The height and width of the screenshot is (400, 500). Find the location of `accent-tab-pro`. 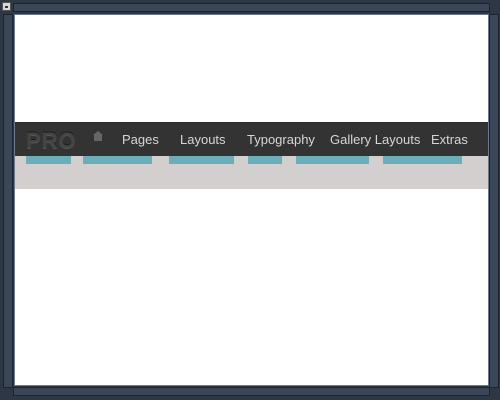

accent-tab-pro is located at coordinates (48, 160).